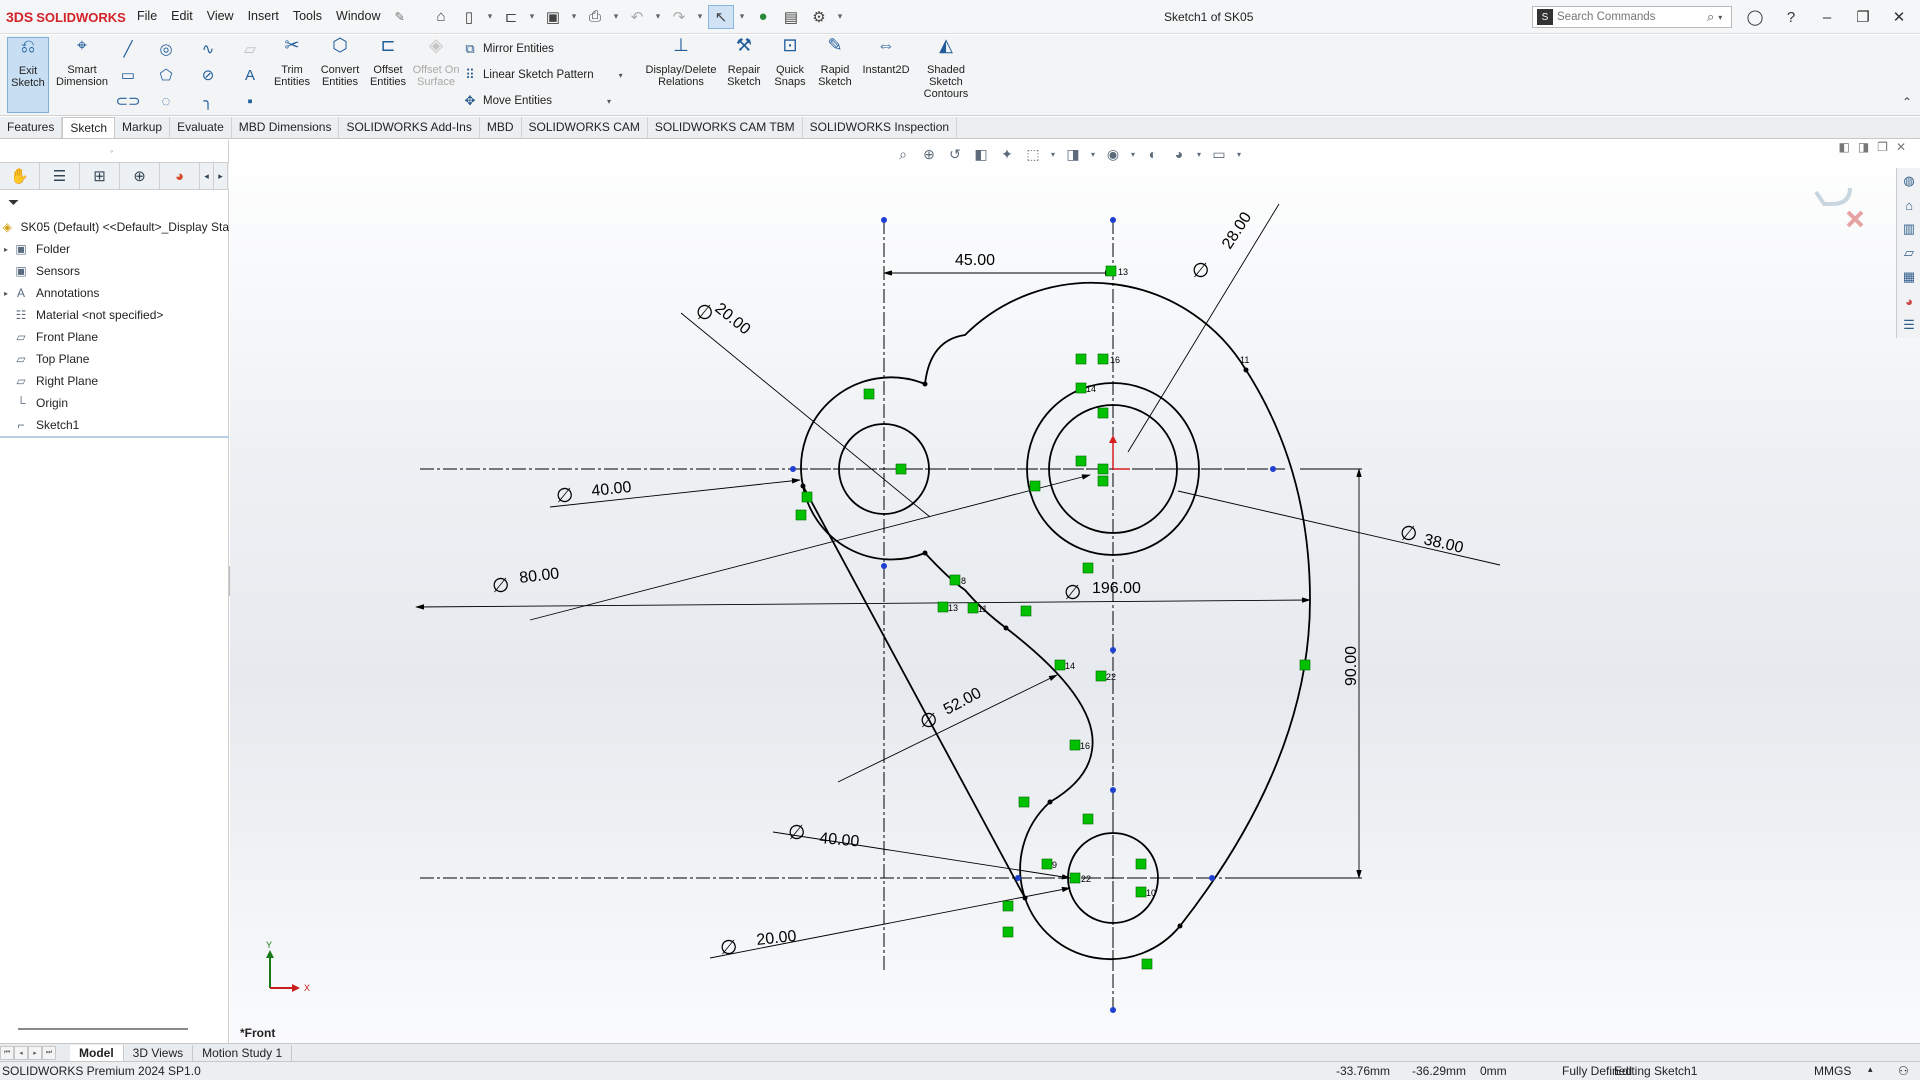 This screenshot has height=1080, width=1920. What do you see at coordinates (409, 127) in the screenshot?
I see `tab-solidworks-add-ins: SOLIDWORKS Add-Ins` at bounding box center [409, 127].